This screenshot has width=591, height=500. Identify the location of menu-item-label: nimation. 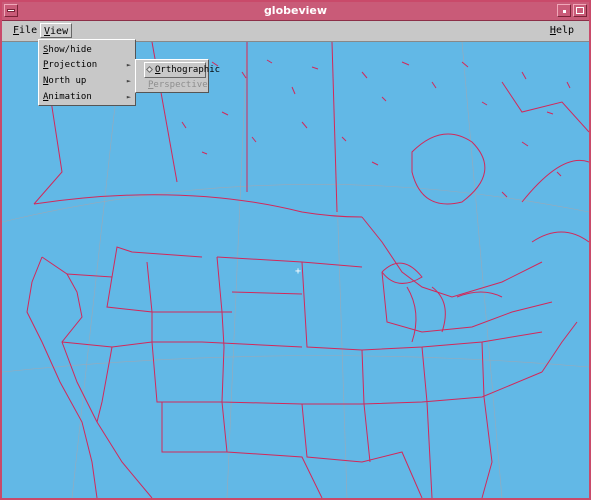
(70, 97).